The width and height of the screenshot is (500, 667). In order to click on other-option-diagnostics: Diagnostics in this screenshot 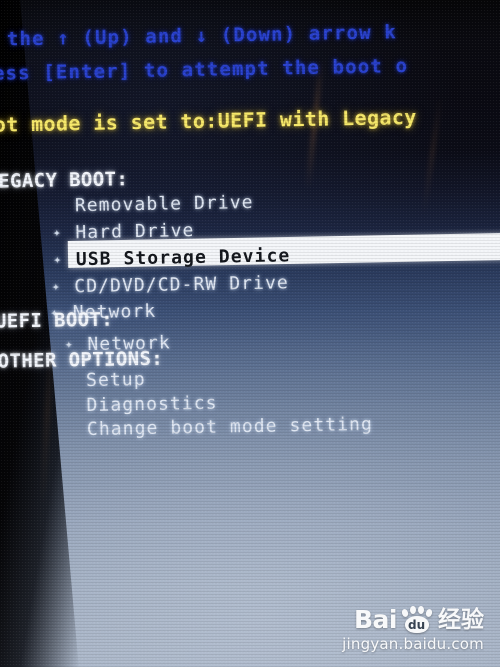, I will do `click(152, 404)`.